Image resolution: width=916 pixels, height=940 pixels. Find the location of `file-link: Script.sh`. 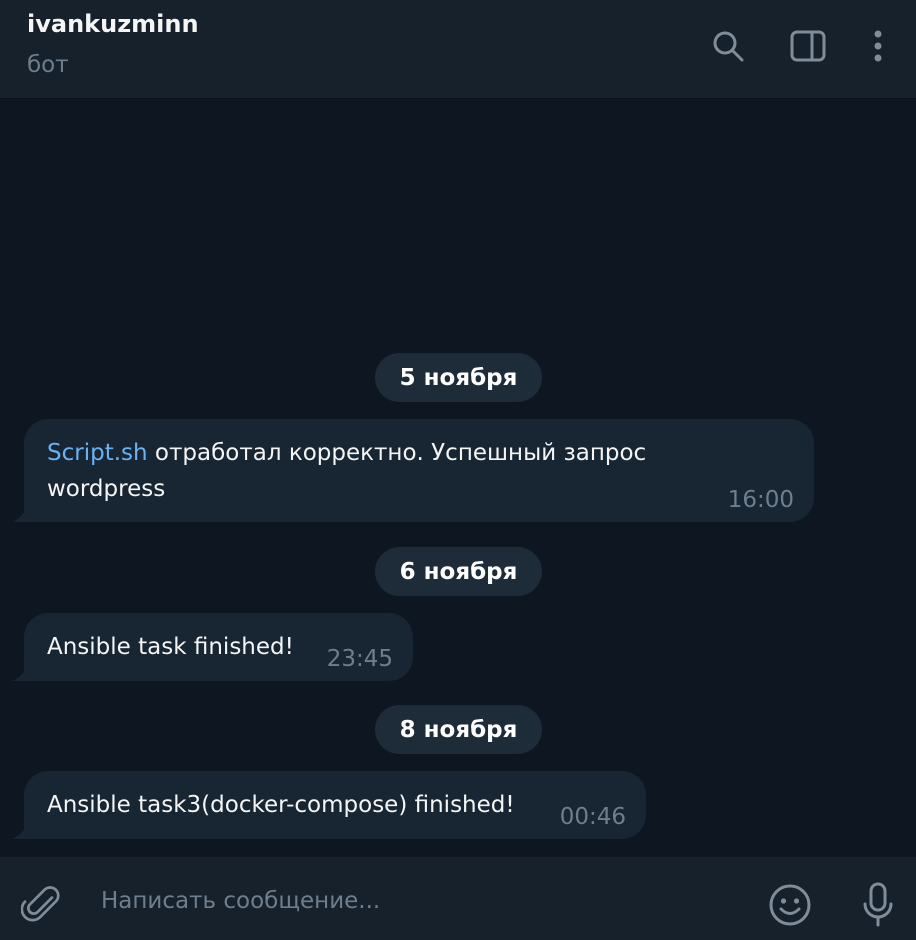

file-link: Script.sh is located at coordinates (97, 453).